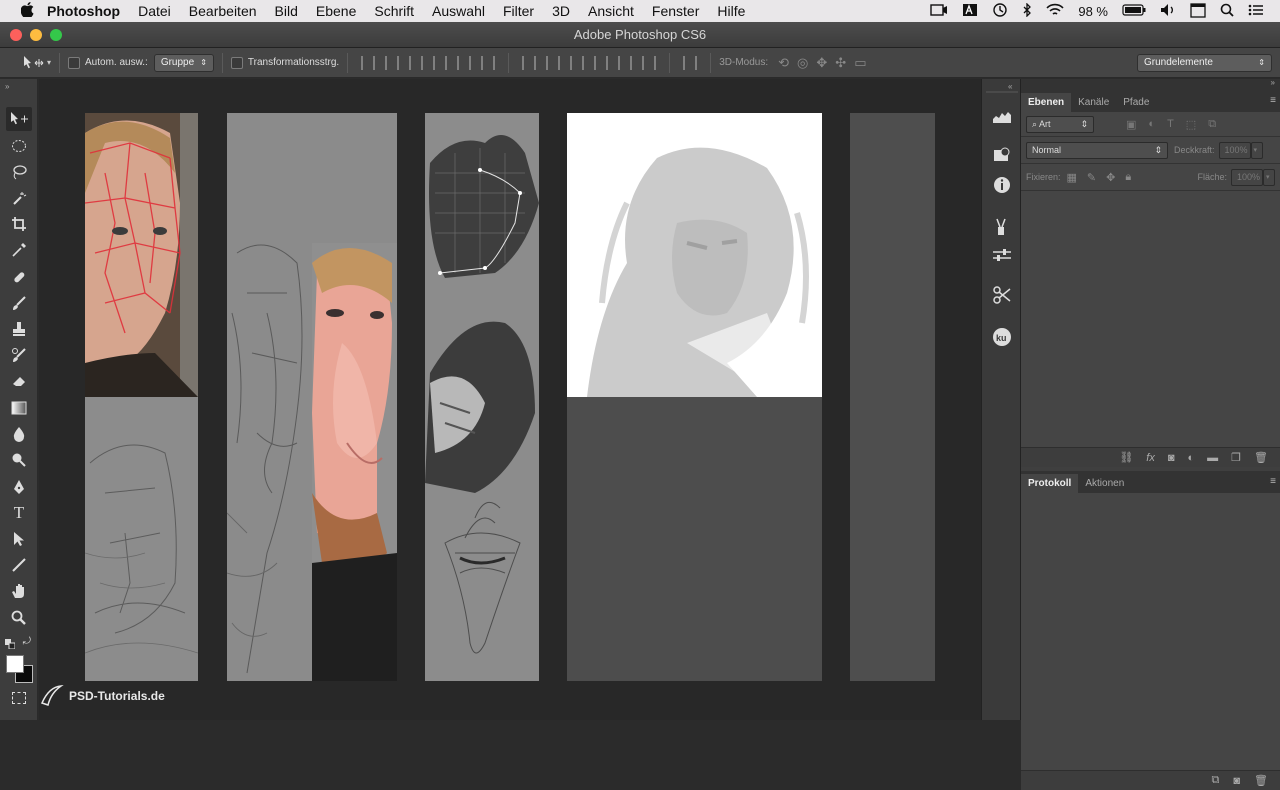 The width and height of the screenshot is (1280, 790). What do you see at coordinates (518, 11) in the screenshot?
I see `menu-filter: Filter` at bounding box center [518, 11].